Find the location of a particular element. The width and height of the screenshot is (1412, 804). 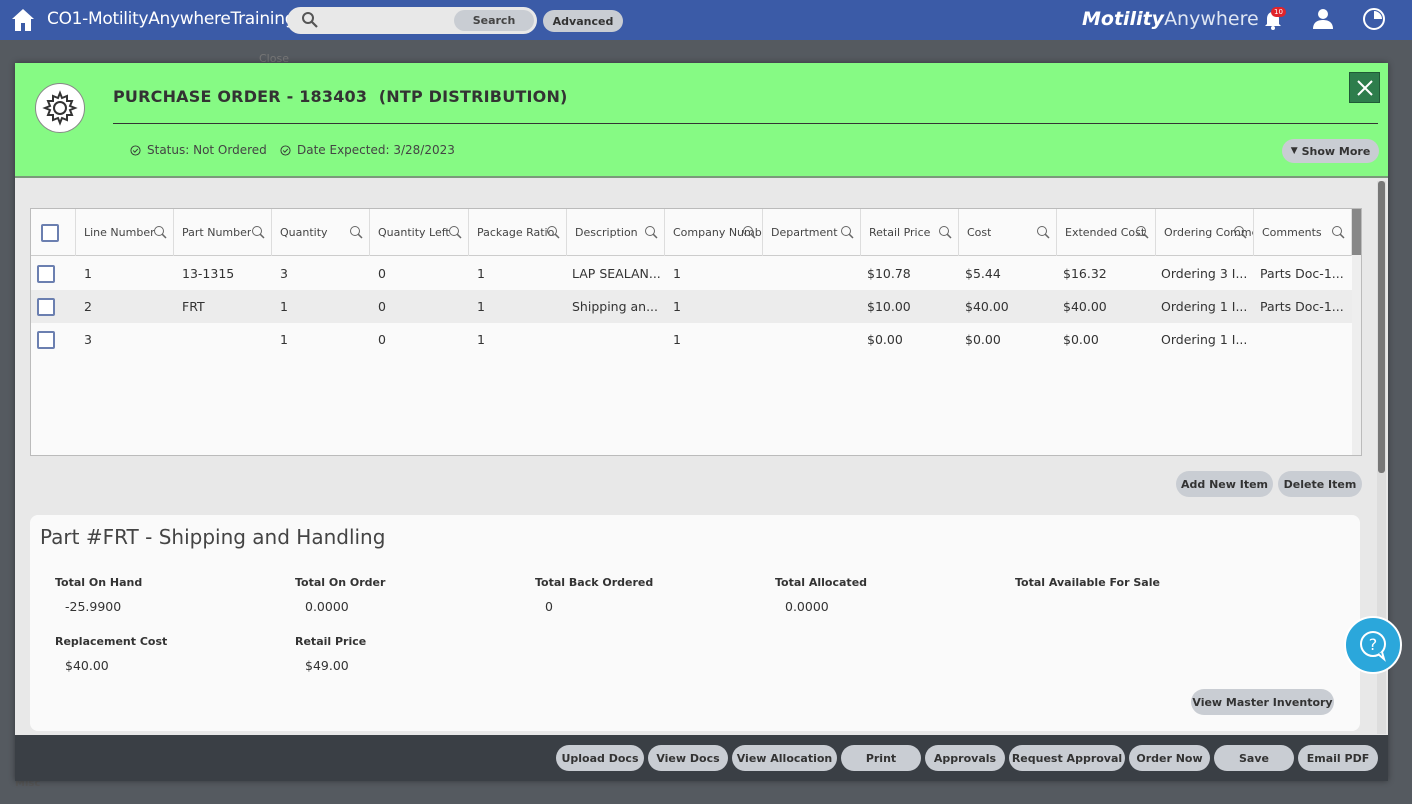

column-header: Part Number is located at coordinates (223, 232).